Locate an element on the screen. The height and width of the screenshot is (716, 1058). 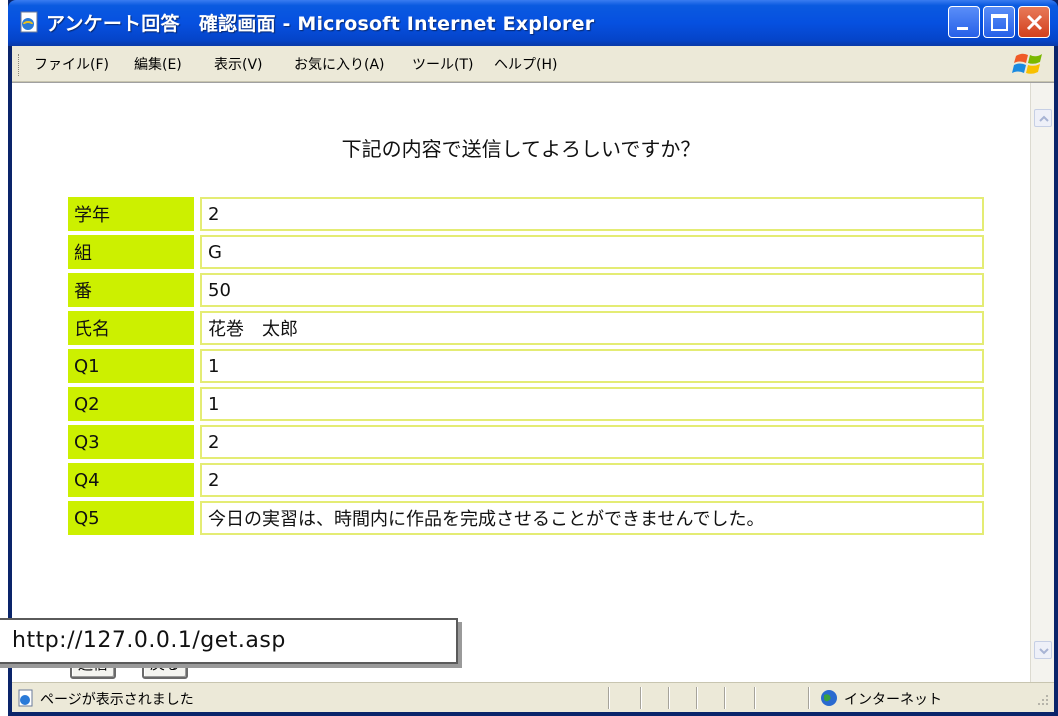
chevron-down-icon is located at coordinates (1044, 651).